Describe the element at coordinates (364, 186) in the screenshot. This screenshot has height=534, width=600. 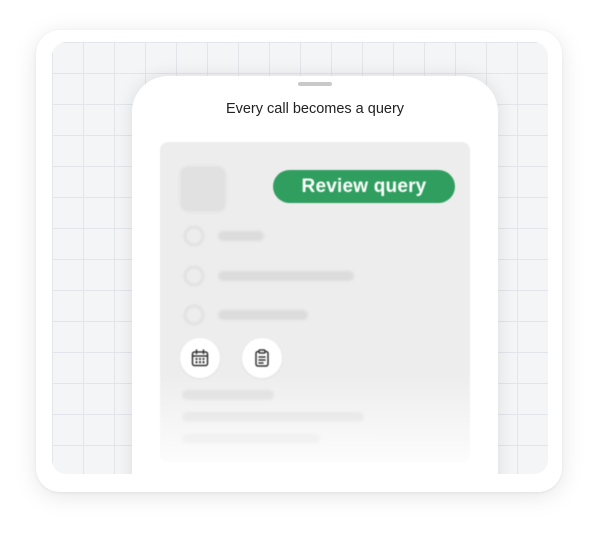
I see `review-query-button: Review query` at that location.